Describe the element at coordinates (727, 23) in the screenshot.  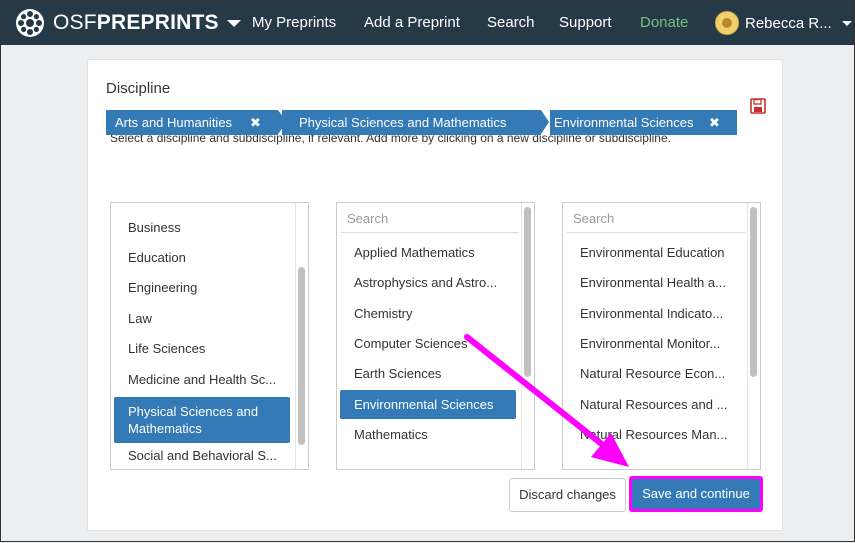
I see `avatar` at that location.